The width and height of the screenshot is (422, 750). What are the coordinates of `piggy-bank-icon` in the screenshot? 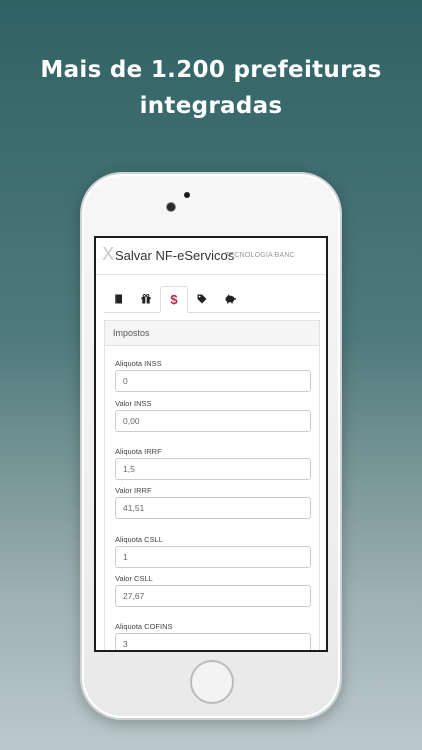 It's located at (230, 299).